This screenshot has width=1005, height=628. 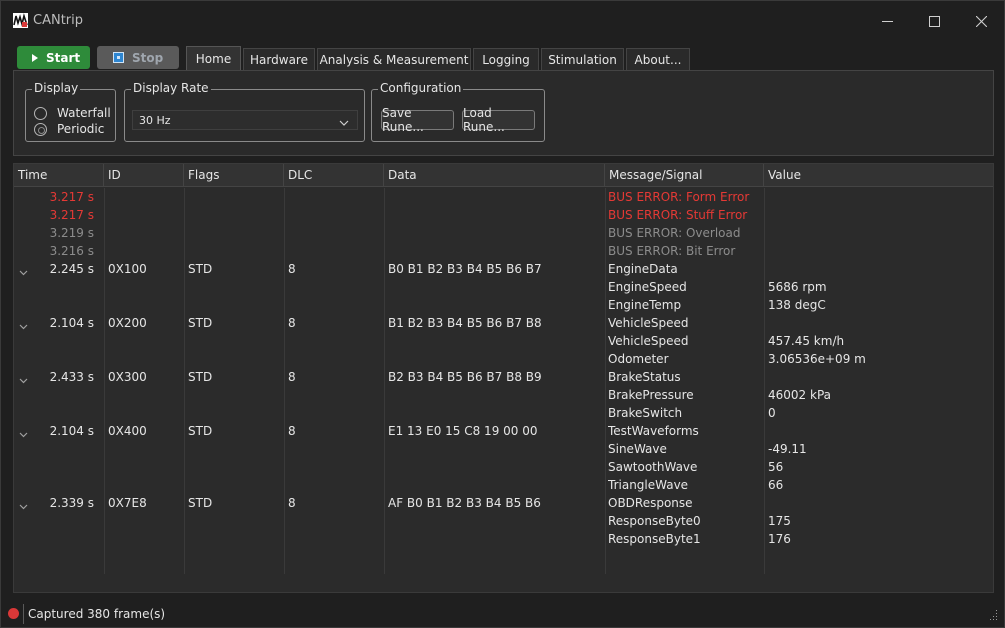 What do you see at coordinates (53, 57) in the screenshot?
I see `start-button: Start` at bounding box center [53, 57].